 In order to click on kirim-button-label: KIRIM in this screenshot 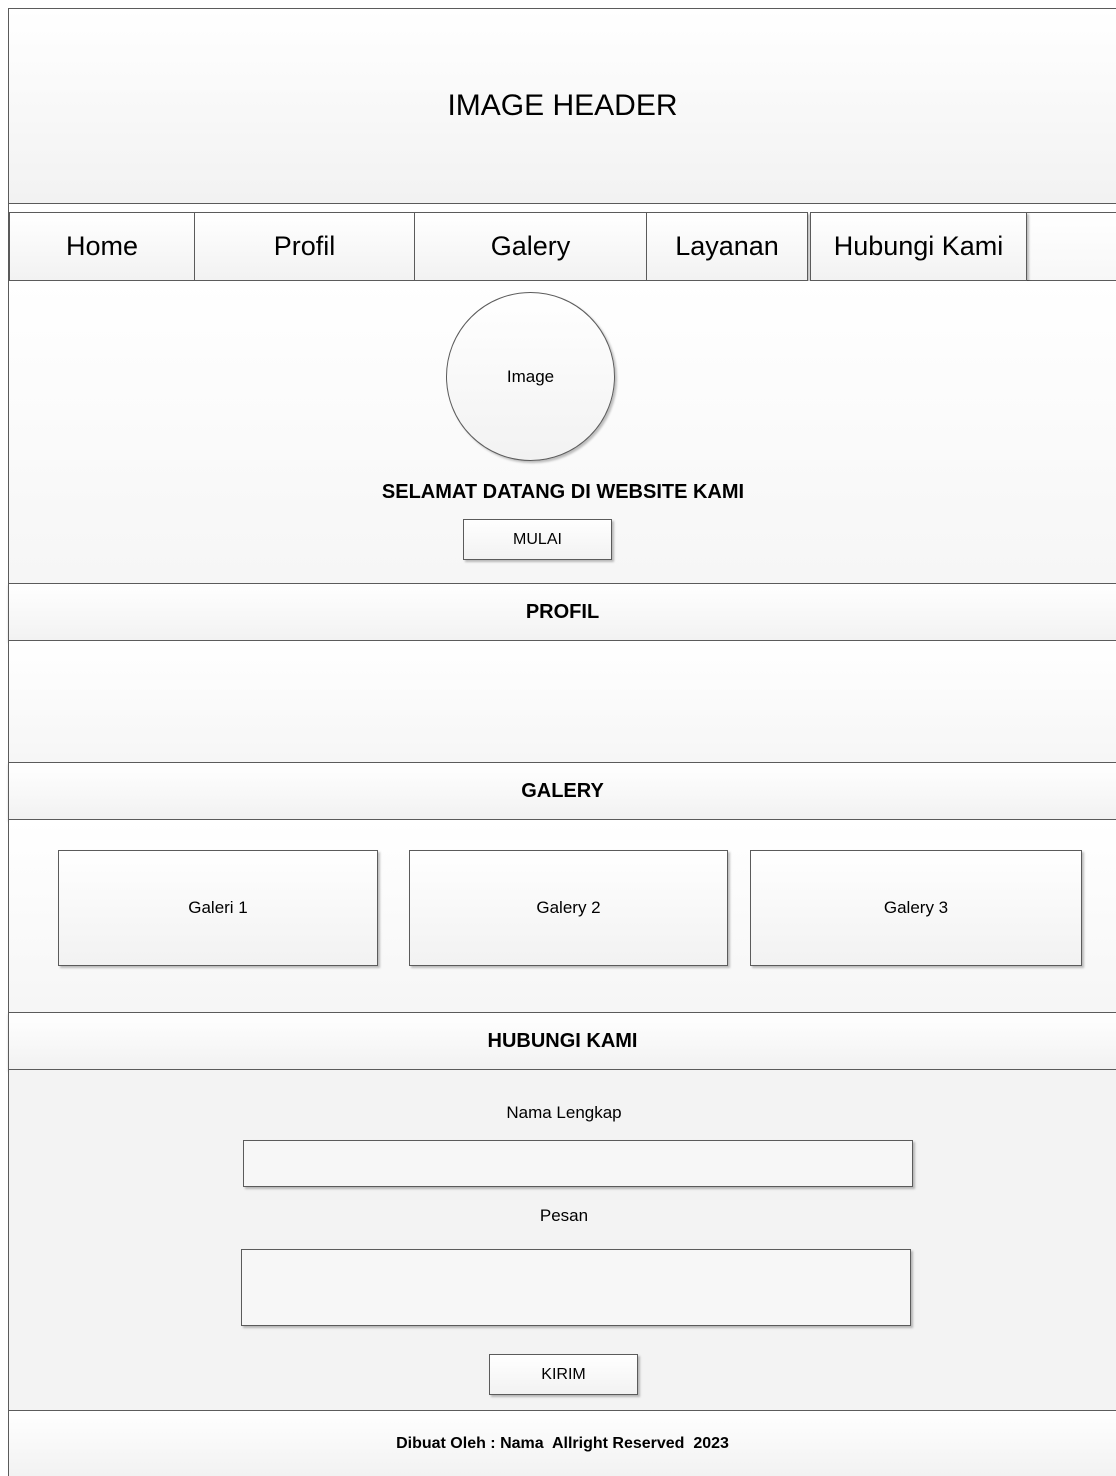, I will do `click(563, 1374)`.